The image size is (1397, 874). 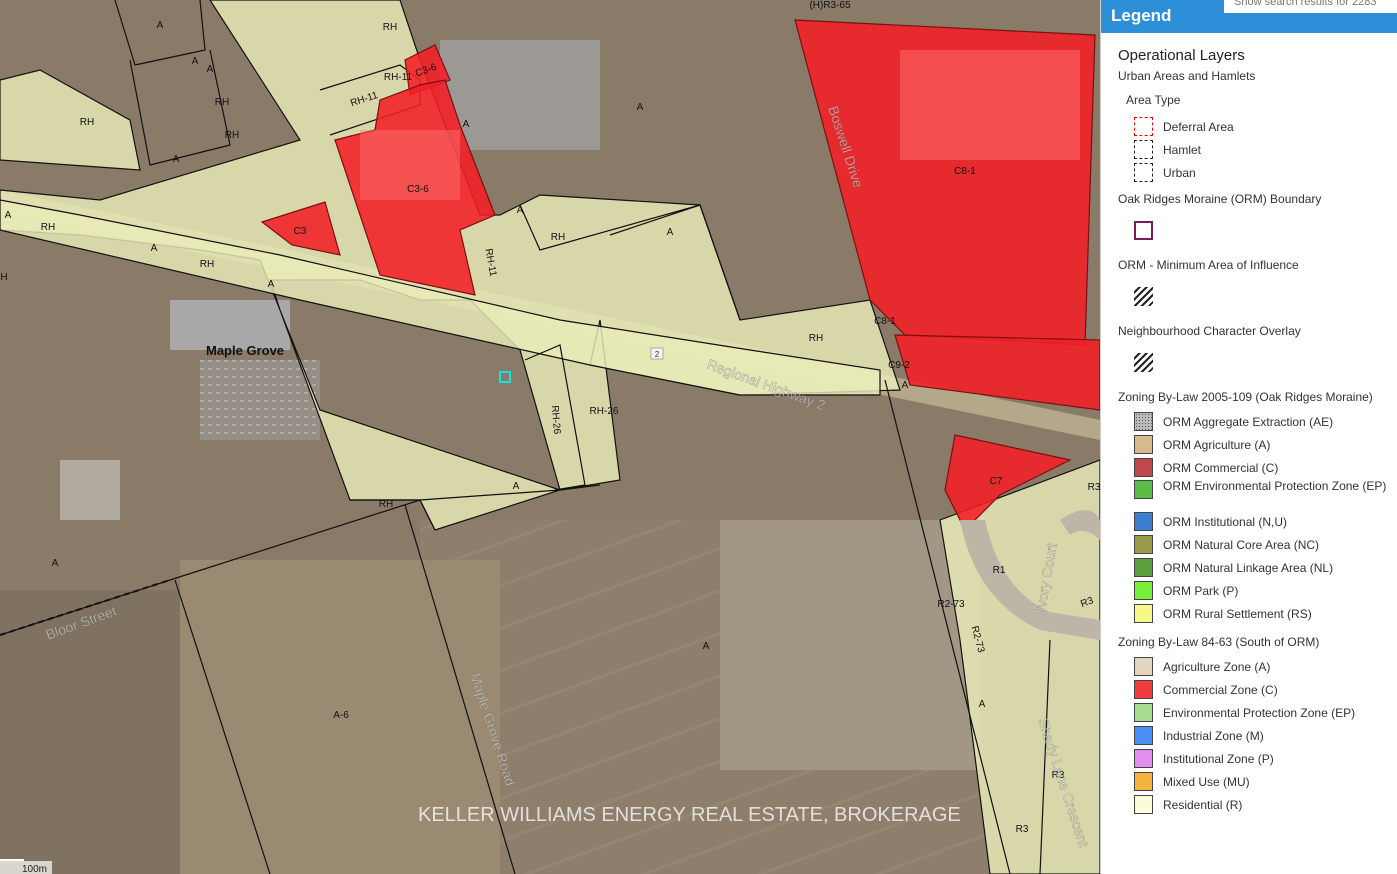 What do you see at coordinates (1206, 781) in the screenshot?
I see `legend-item-label: Mixed Use (MU)` at bounding box center [1206, 781].